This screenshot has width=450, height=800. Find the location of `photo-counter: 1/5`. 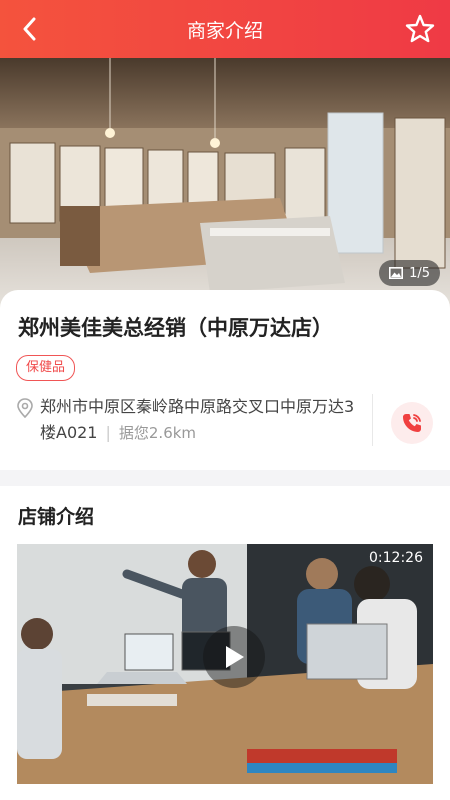

photo-counter: 1/5 is located at coordinates (409, 273).